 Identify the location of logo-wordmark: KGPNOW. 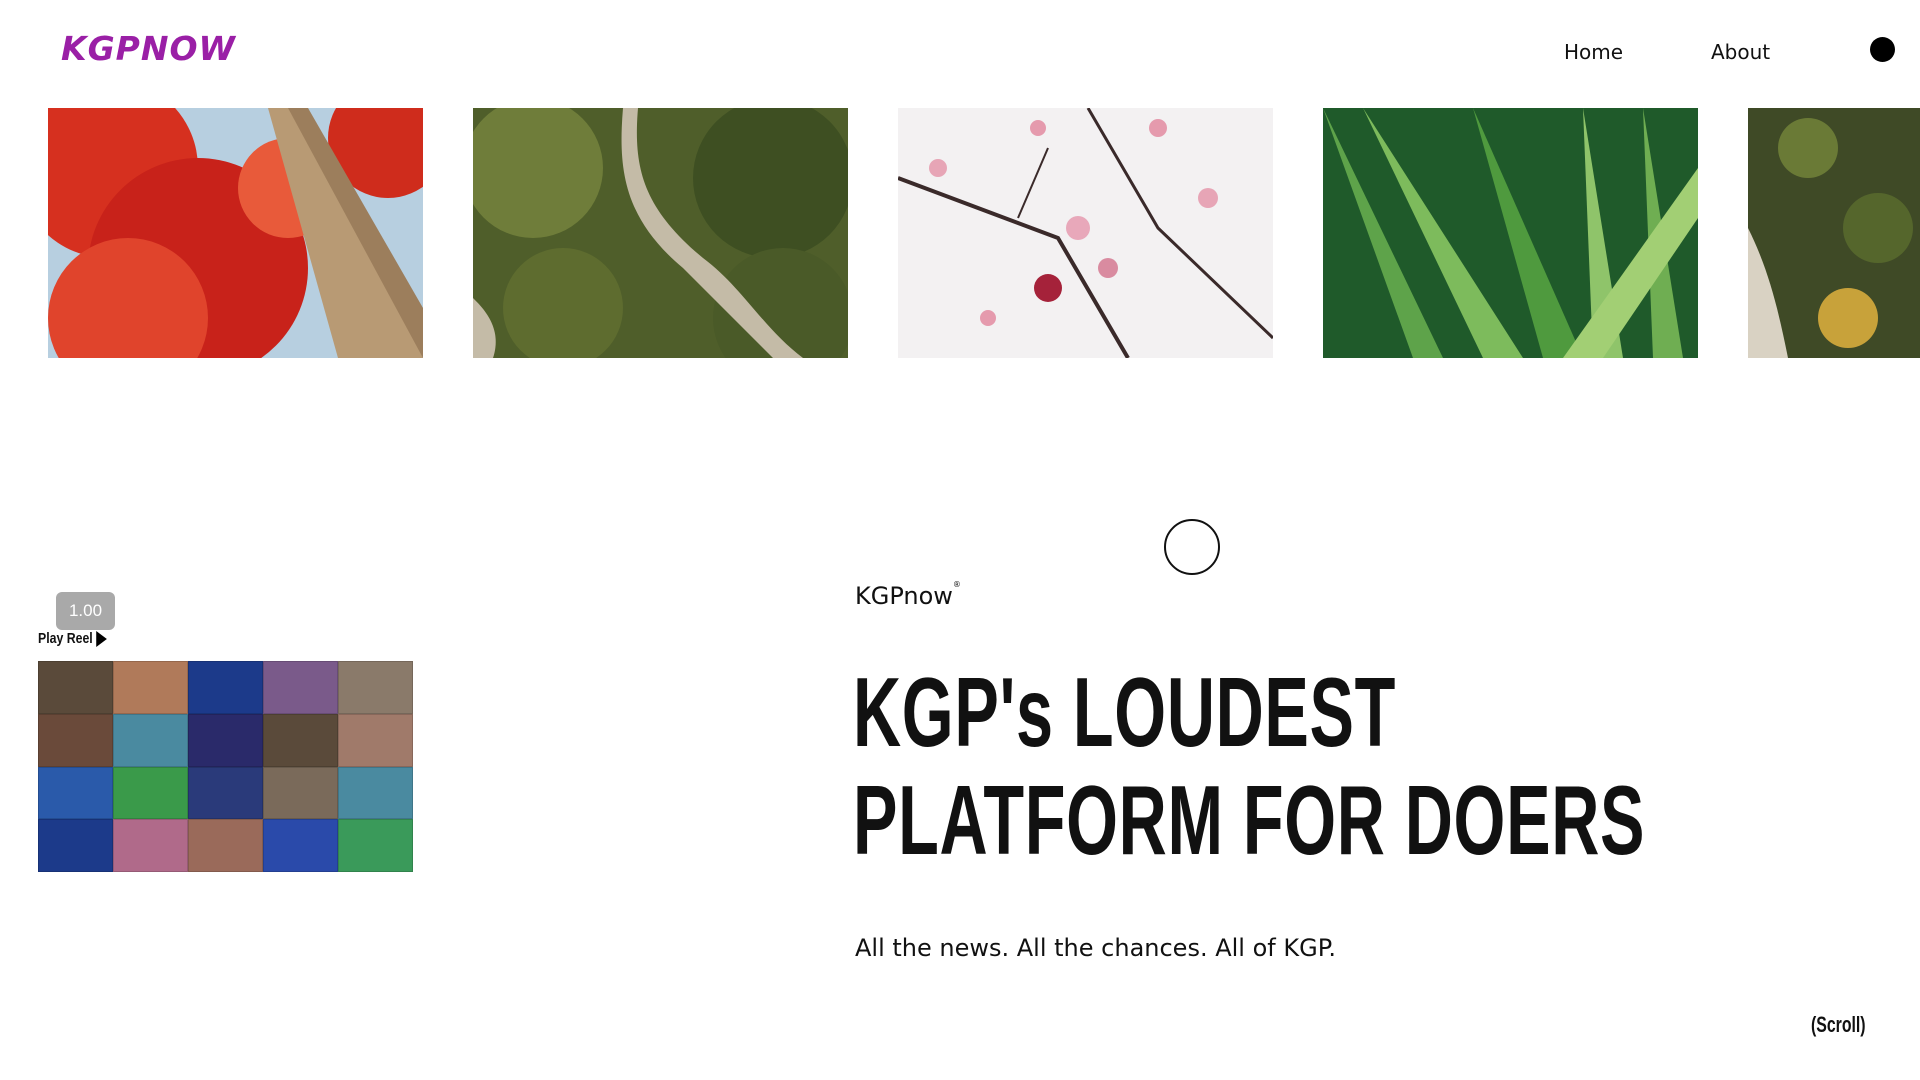
(148, 48).